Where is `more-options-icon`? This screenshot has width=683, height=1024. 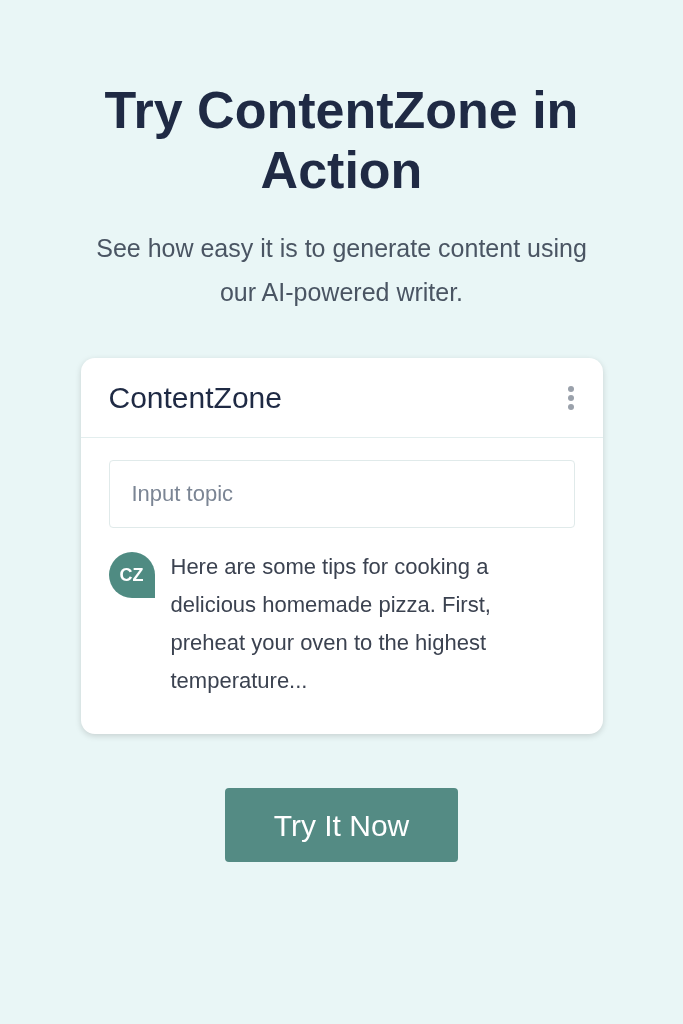
more-options-icon is located at coordinates (570, 397).